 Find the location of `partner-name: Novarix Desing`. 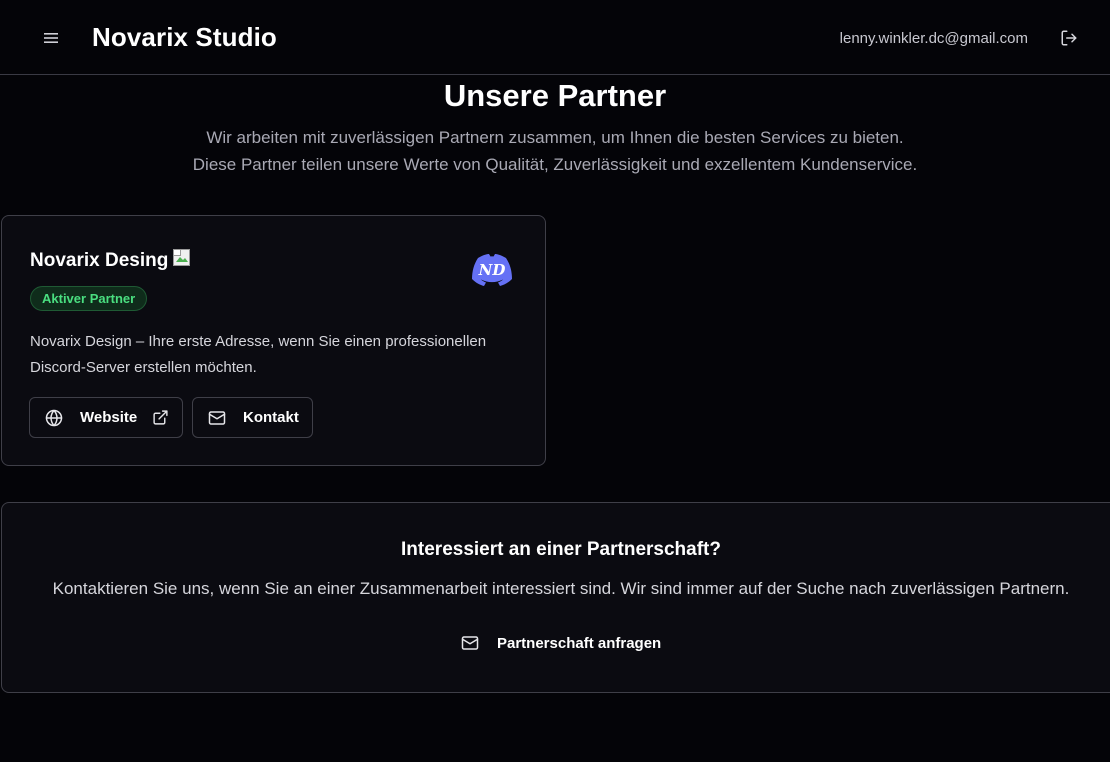

partner-name: Novarix Desing is located at coordinates (99, 260).